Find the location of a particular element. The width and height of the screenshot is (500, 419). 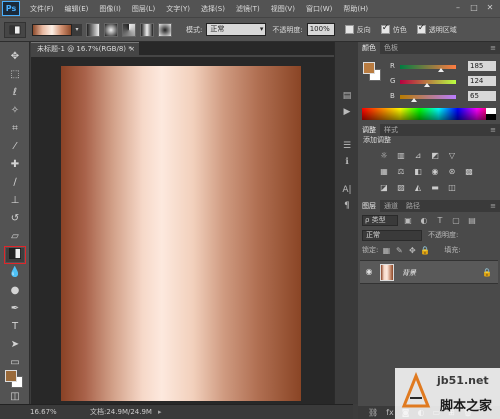

menu-window: 窗口(W) is located at coordinates (319, 9).